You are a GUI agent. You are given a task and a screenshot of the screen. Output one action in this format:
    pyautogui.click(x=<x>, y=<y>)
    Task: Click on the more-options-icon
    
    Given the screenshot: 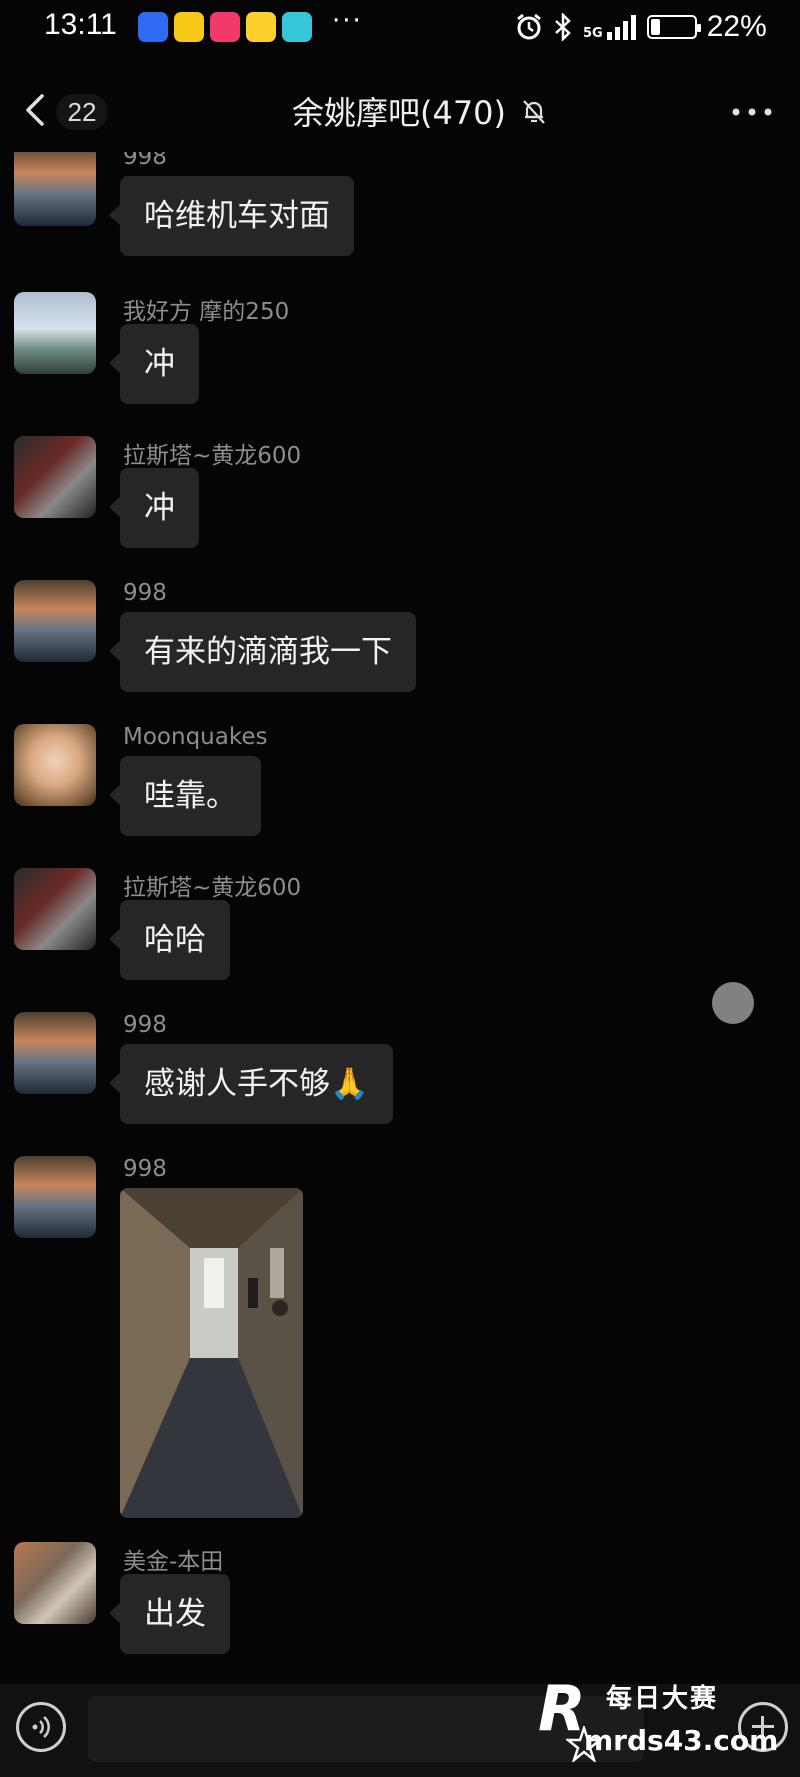 What is the action you would take?
    pyautogui.click(x=752, y=112)
    